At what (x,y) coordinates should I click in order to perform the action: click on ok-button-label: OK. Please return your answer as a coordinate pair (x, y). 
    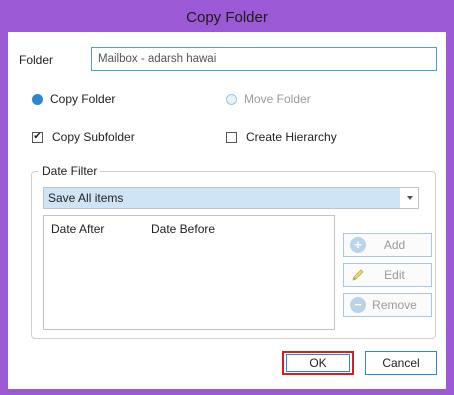
    Looking at the image, I should click on (318, 363).